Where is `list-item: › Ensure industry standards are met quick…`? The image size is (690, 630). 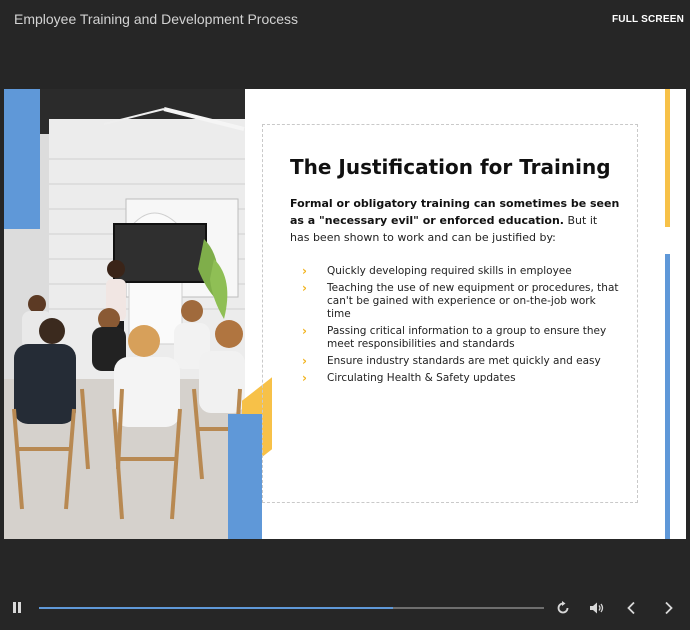
list-item: › Ensure industry standards are met quick… is located at coordinates (451, 361).